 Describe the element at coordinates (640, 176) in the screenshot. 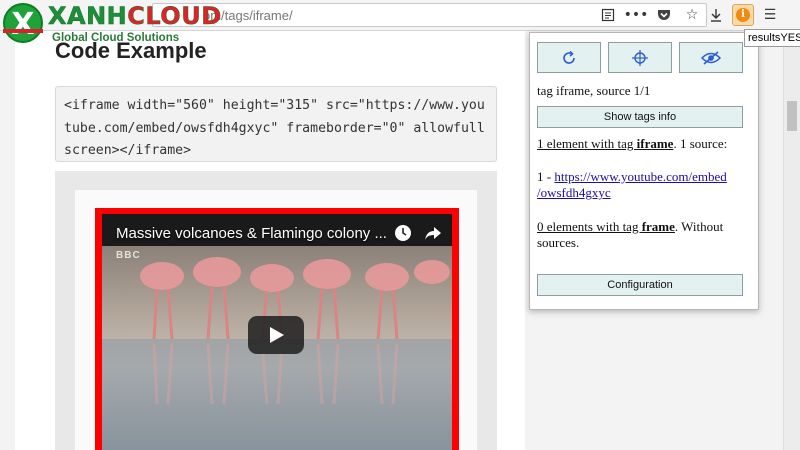

I see `source-url-link: https://www.youtube.com/embed` at that location.